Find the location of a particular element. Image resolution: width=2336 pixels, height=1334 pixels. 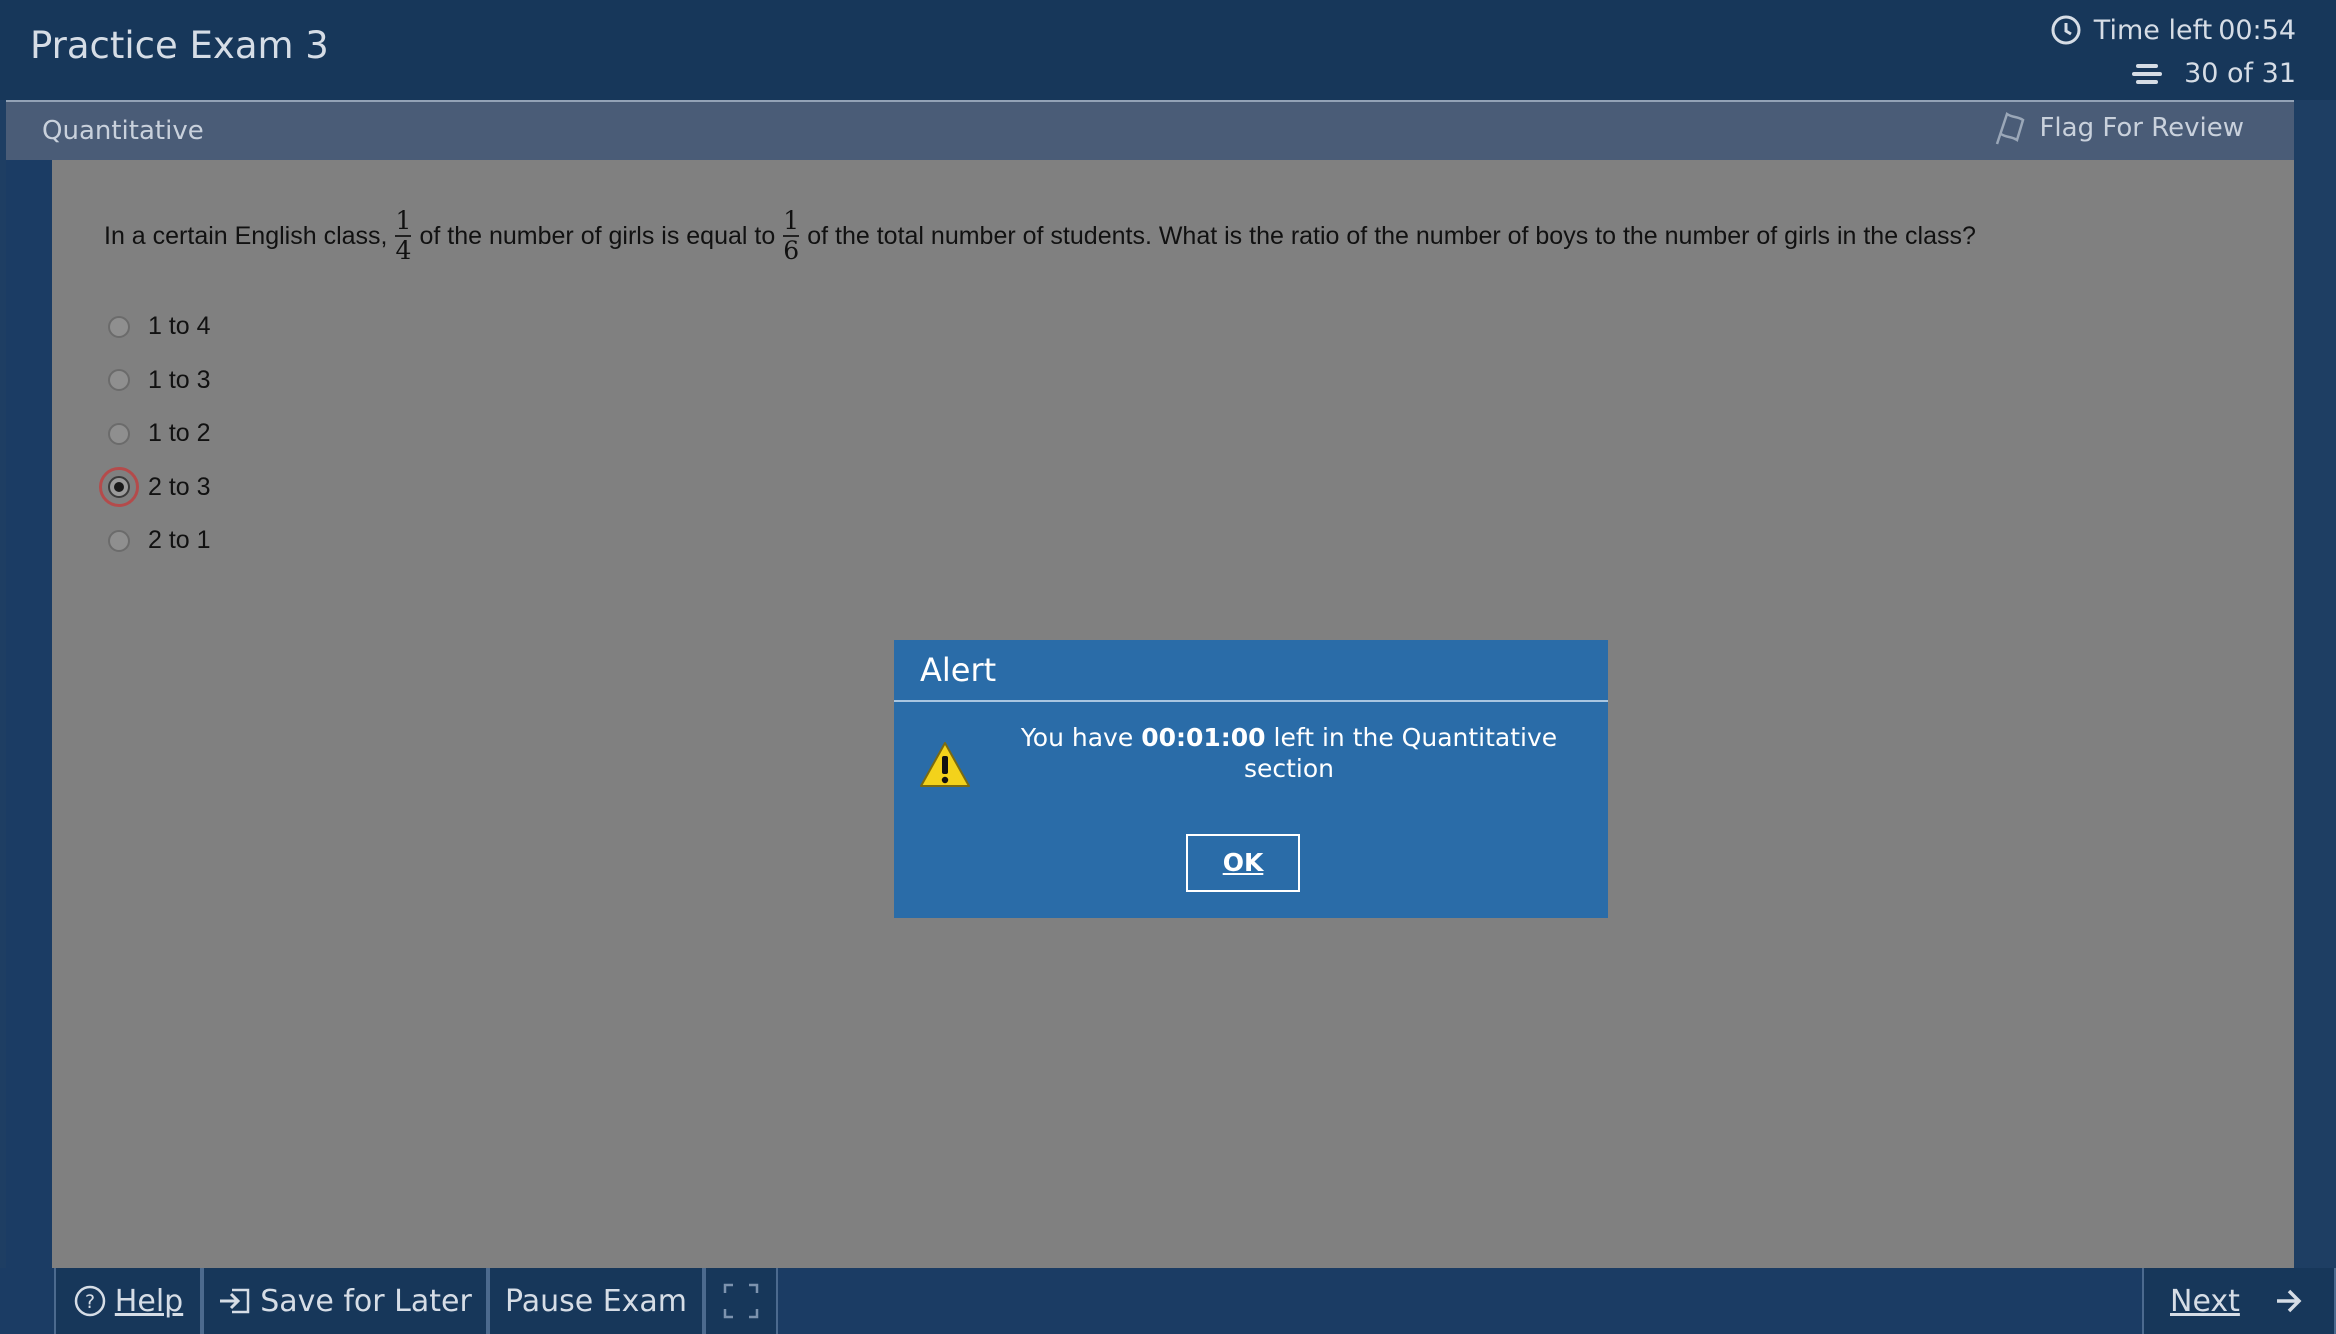

clock-icon is located at coordinates (2066, 30).